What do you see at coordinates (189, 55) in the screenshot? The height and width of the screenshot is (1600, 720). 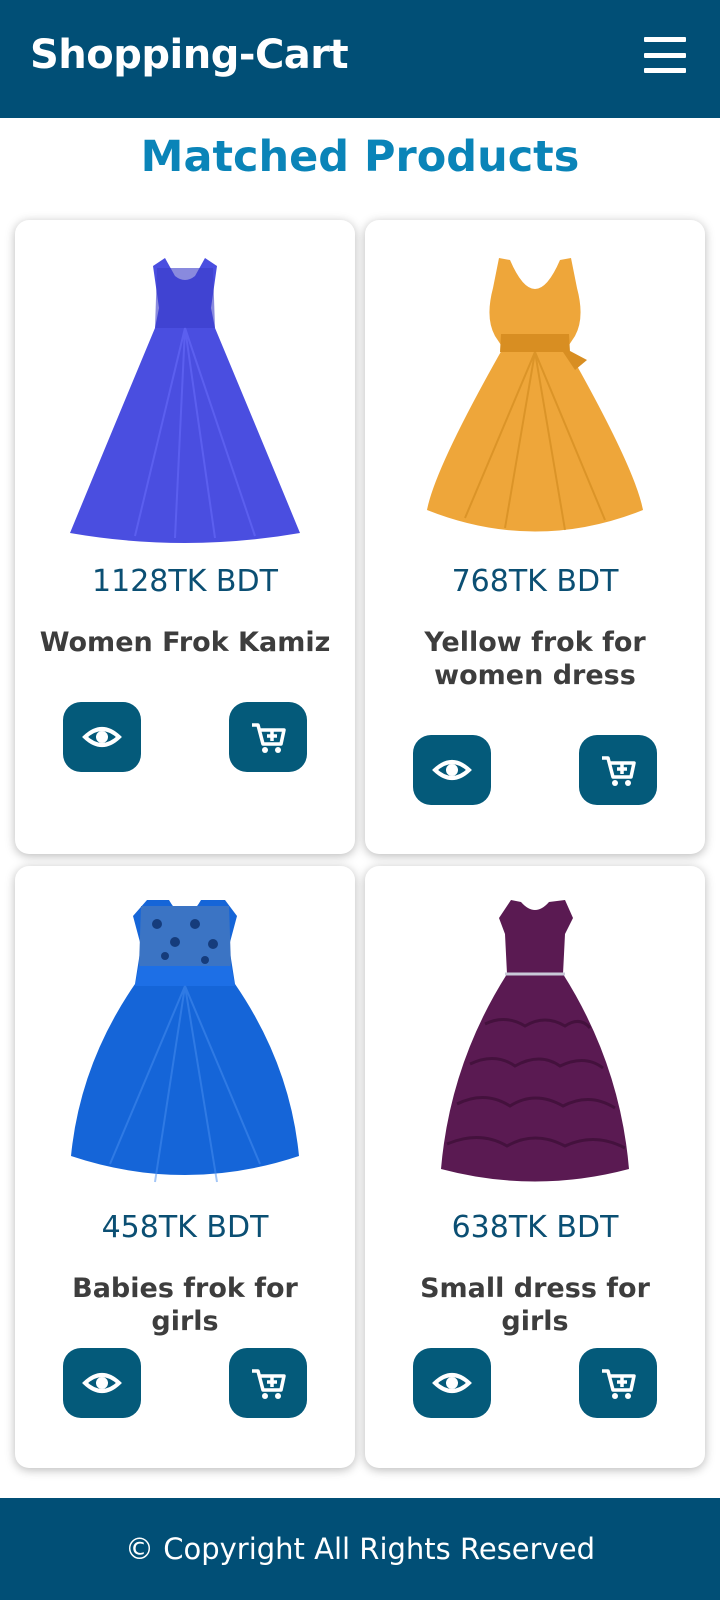 I see `brand-title: Shopping-Cart` at bounding box center [189, 55].